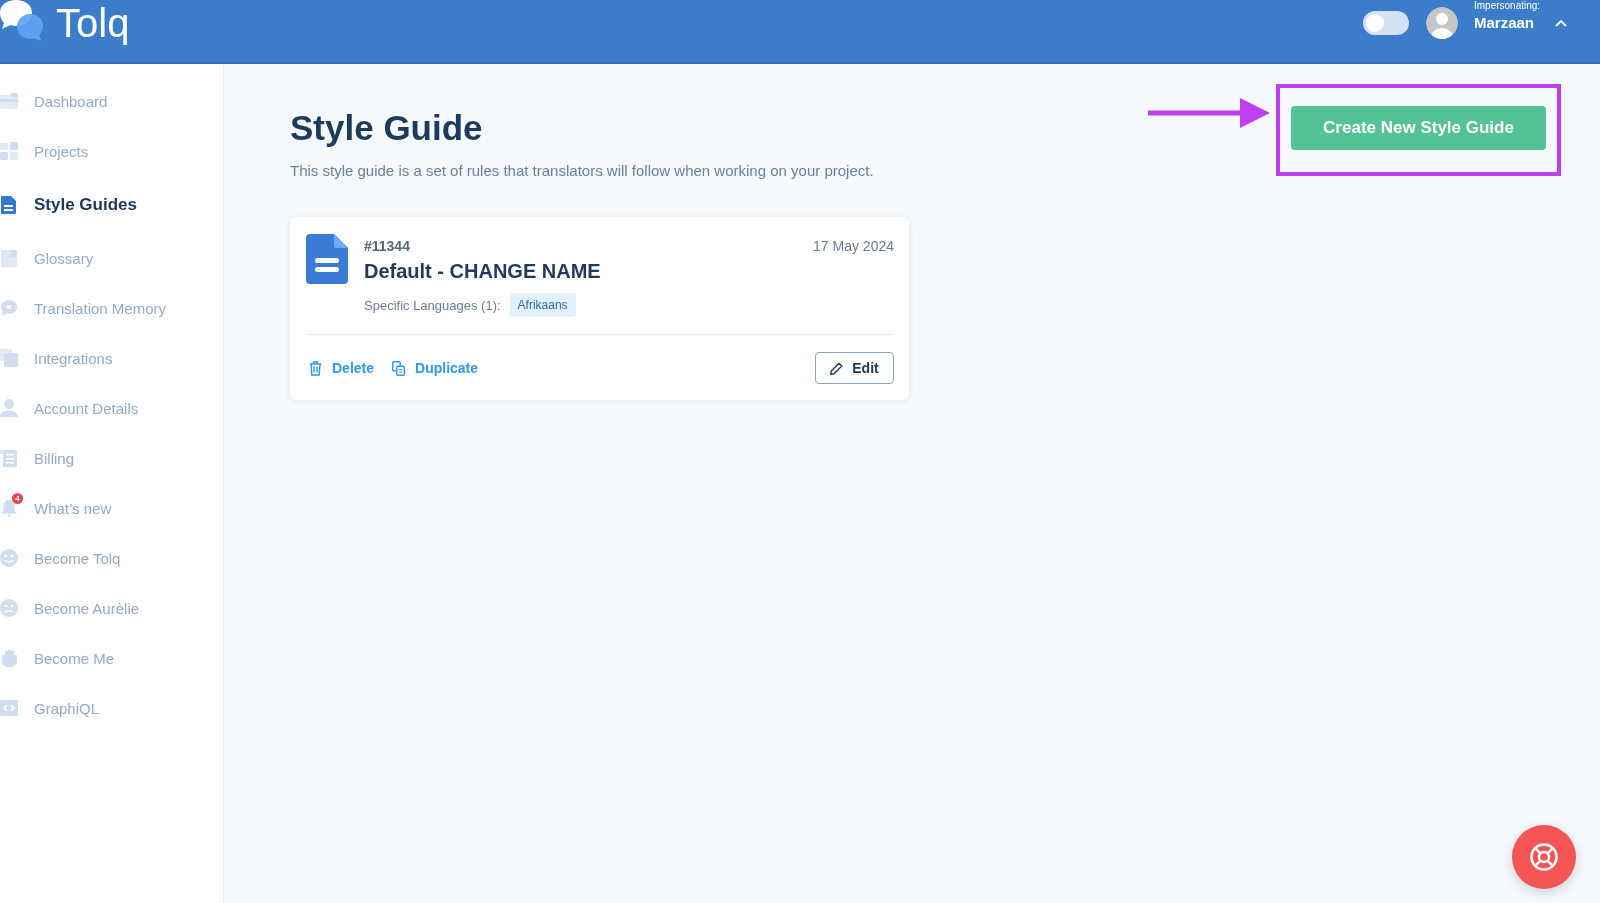  I want to click on stacked-squares-icon, so click(9, 358).